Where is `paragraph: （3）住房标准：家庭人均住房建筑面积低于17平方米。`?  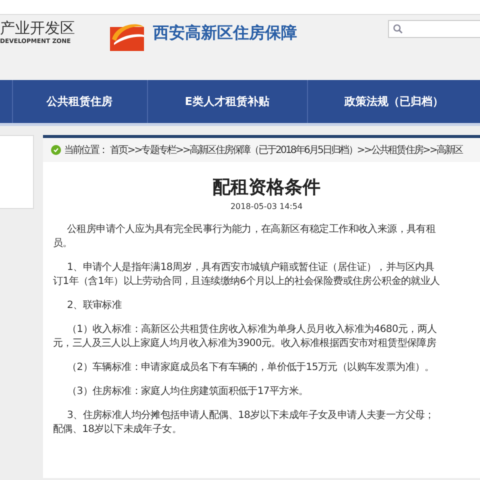
paragraph: （3）住房标准：家庭人均住房建筑面积低于17平方米。 is located at coordinates (188, 392).